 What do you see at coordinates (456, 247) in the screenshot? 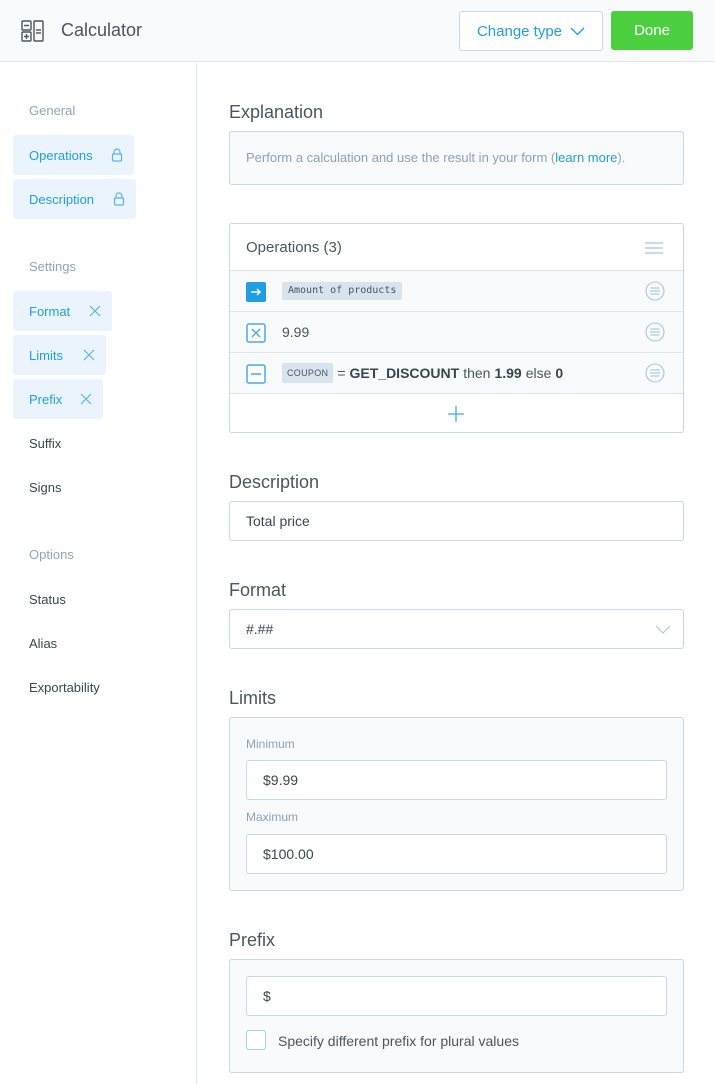
I see `operations-header: Operations (3)` at bounding box center [456, 247].